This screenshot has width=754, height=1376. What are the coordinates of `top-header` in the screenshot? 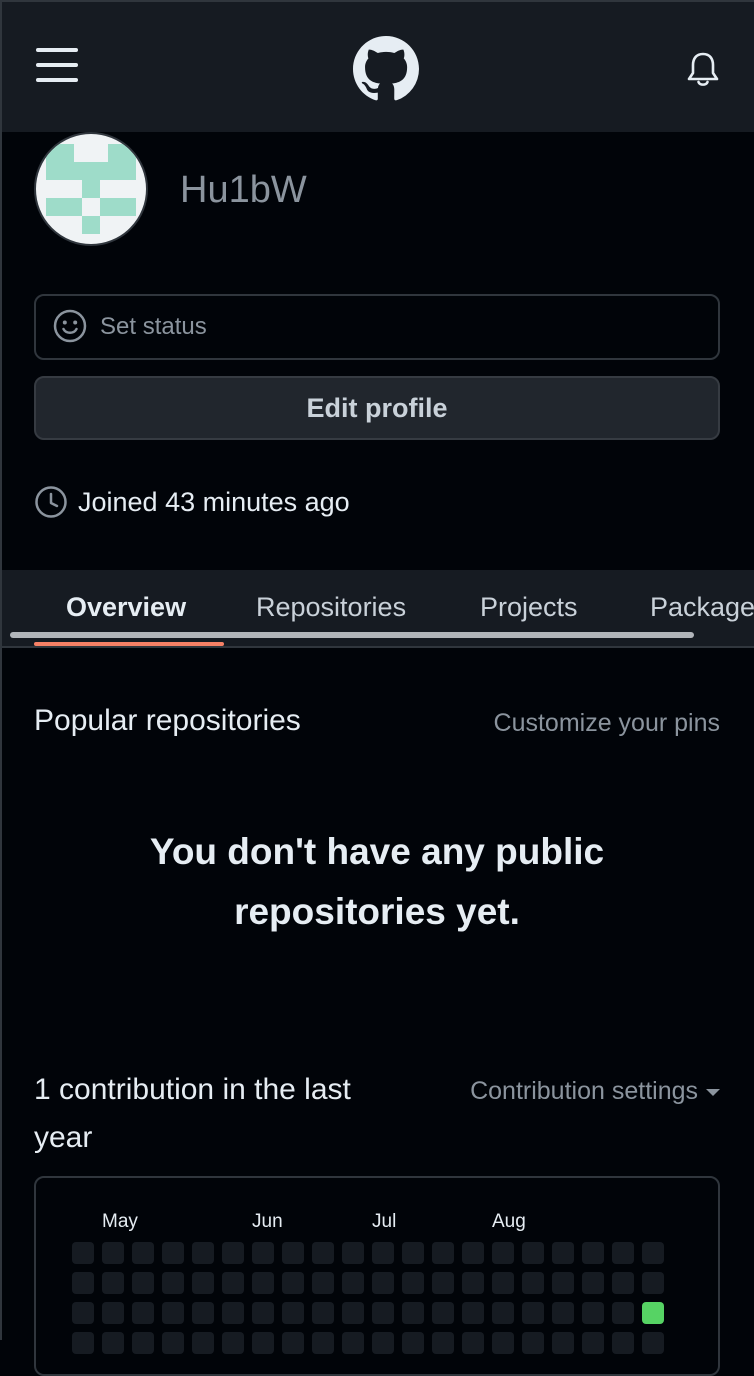 It's located at (377, 66).